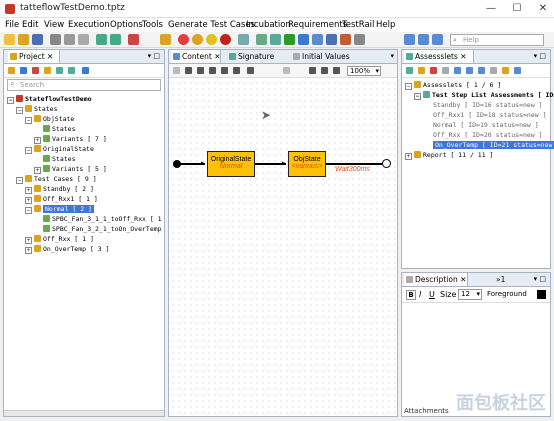  What do you see at coordinates (47, 70) in the screenshot?
I see `open-folder-icon` at bounding box center [47, 70].